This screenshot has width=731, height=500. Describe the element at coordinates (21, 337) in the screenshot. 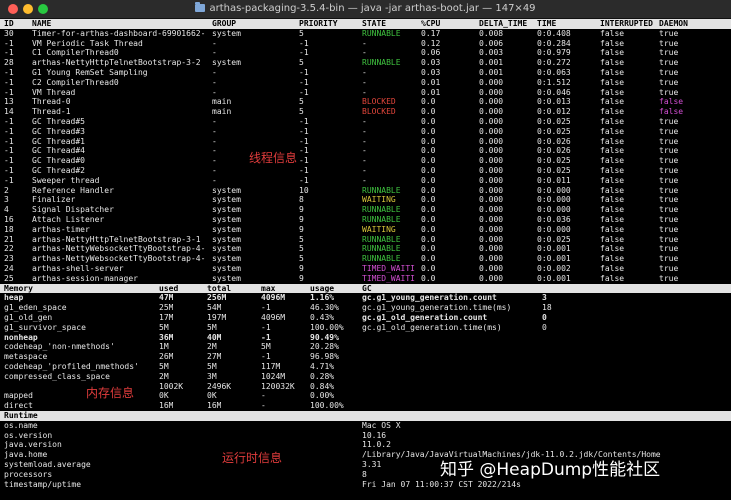

I see `memory-cell: nonheap` at that location.